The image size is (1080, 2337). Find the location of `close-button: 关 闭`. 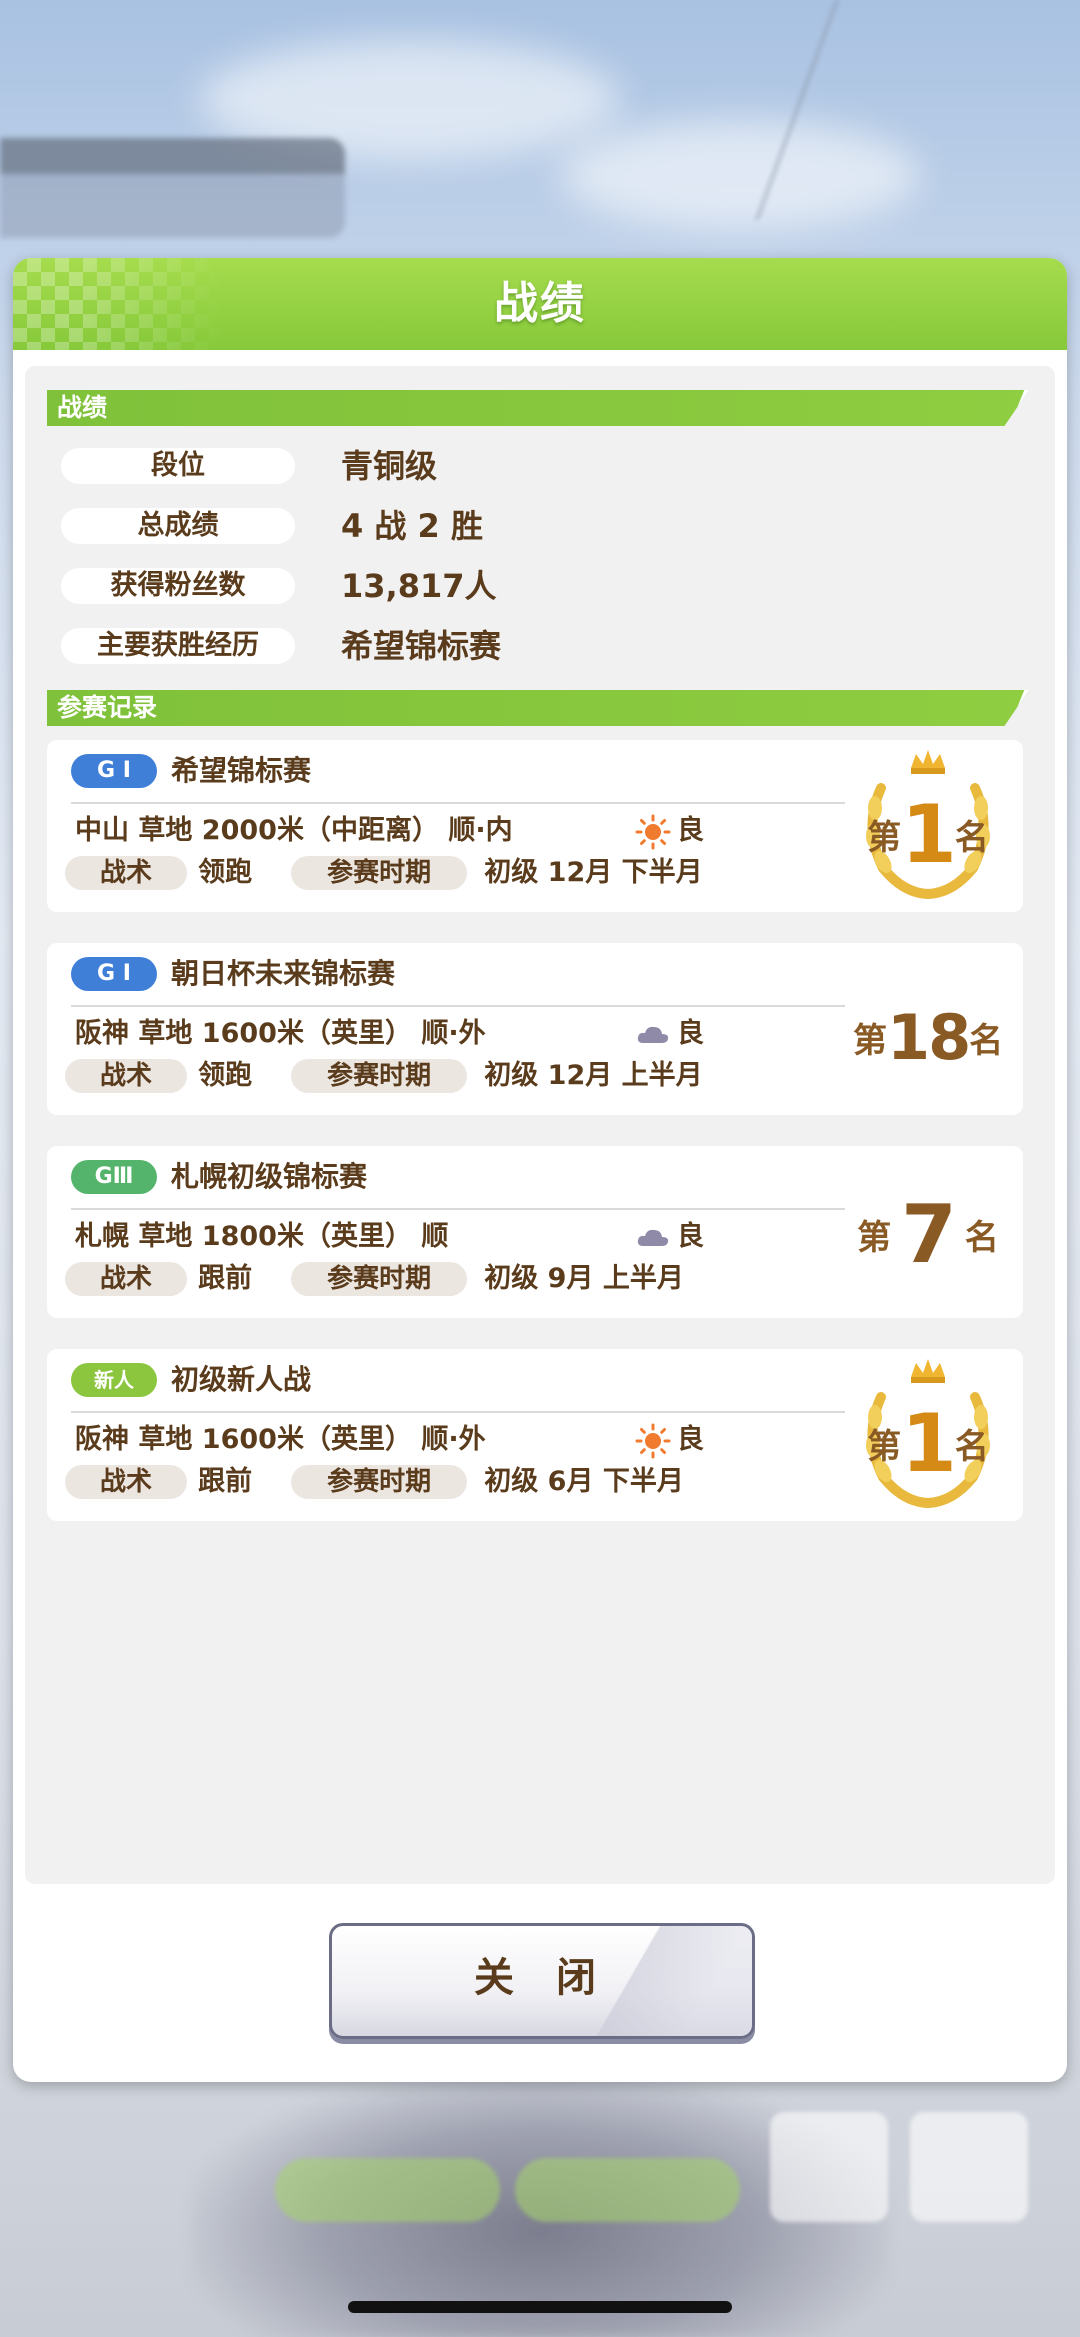

close-button: 关 闭 is located at coordinates (542, 1981).